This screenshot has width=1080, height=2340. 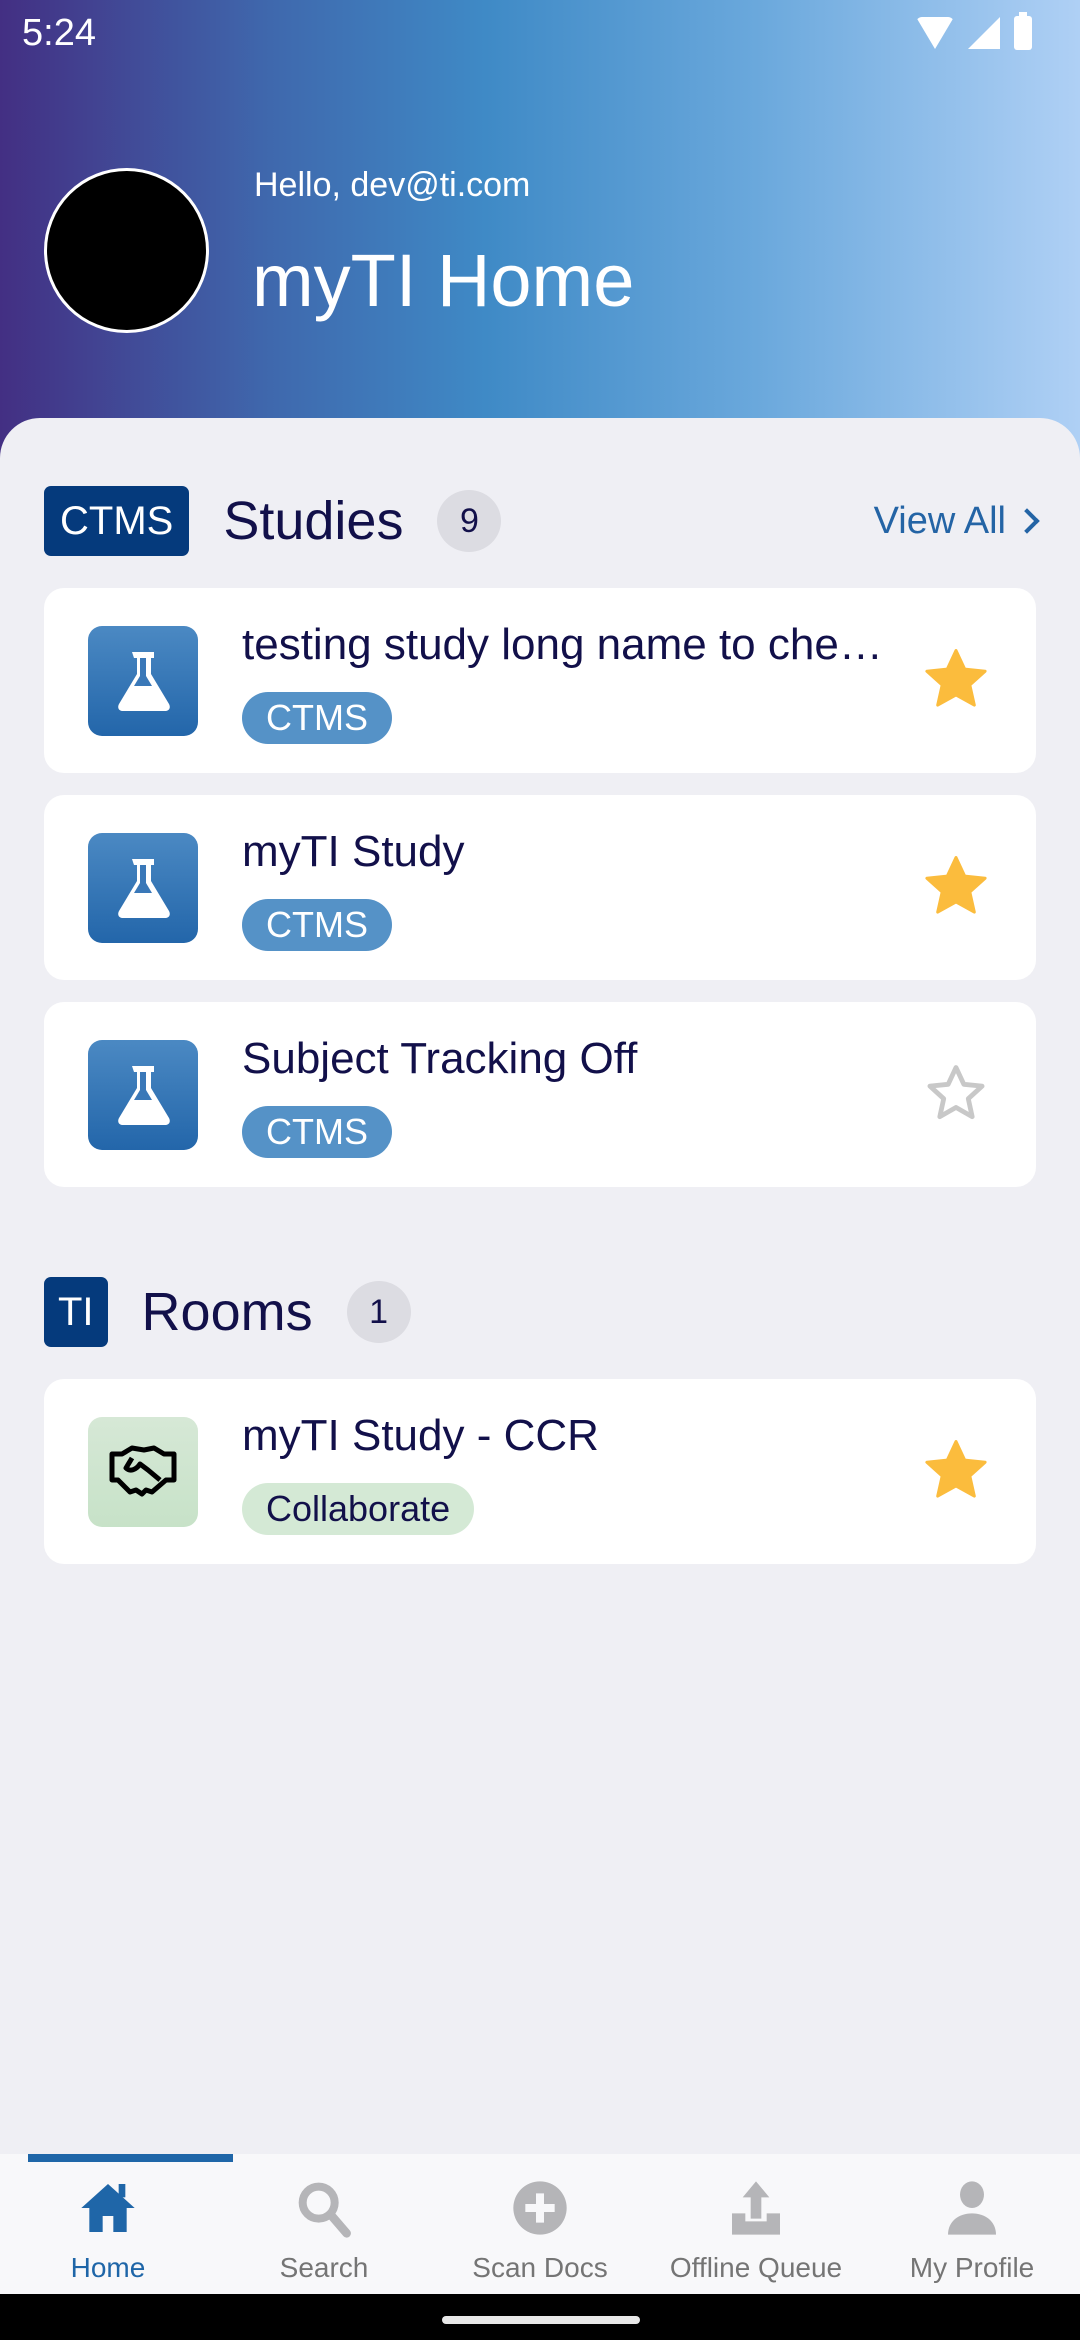 I want to click on add-circle-icon, so click(x=540, y=2208).